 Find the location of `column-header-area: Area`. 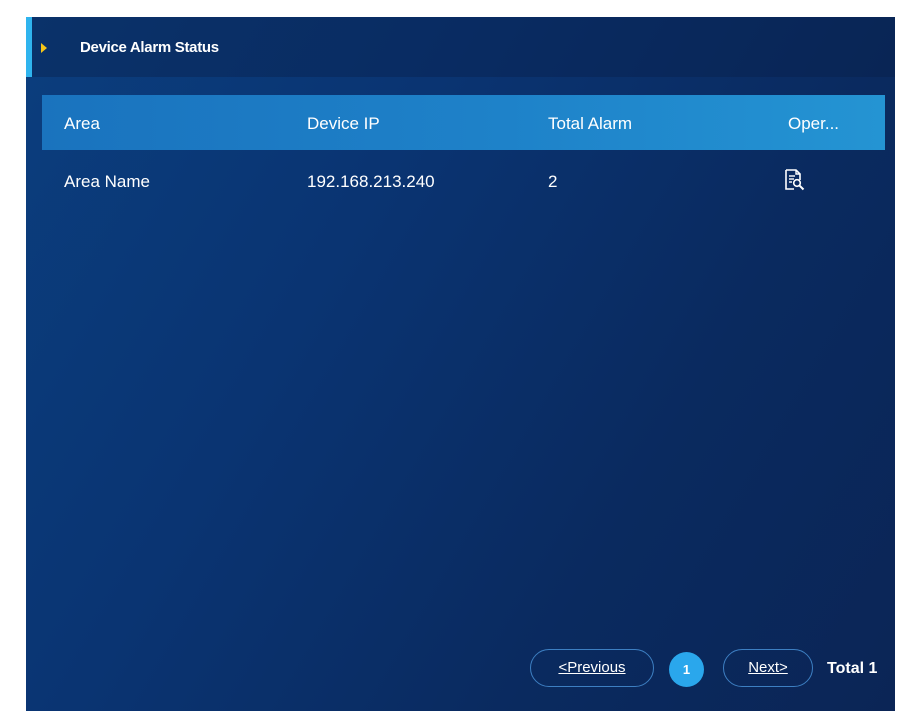

column-header-area: Area is located at coordinates (82, 123).